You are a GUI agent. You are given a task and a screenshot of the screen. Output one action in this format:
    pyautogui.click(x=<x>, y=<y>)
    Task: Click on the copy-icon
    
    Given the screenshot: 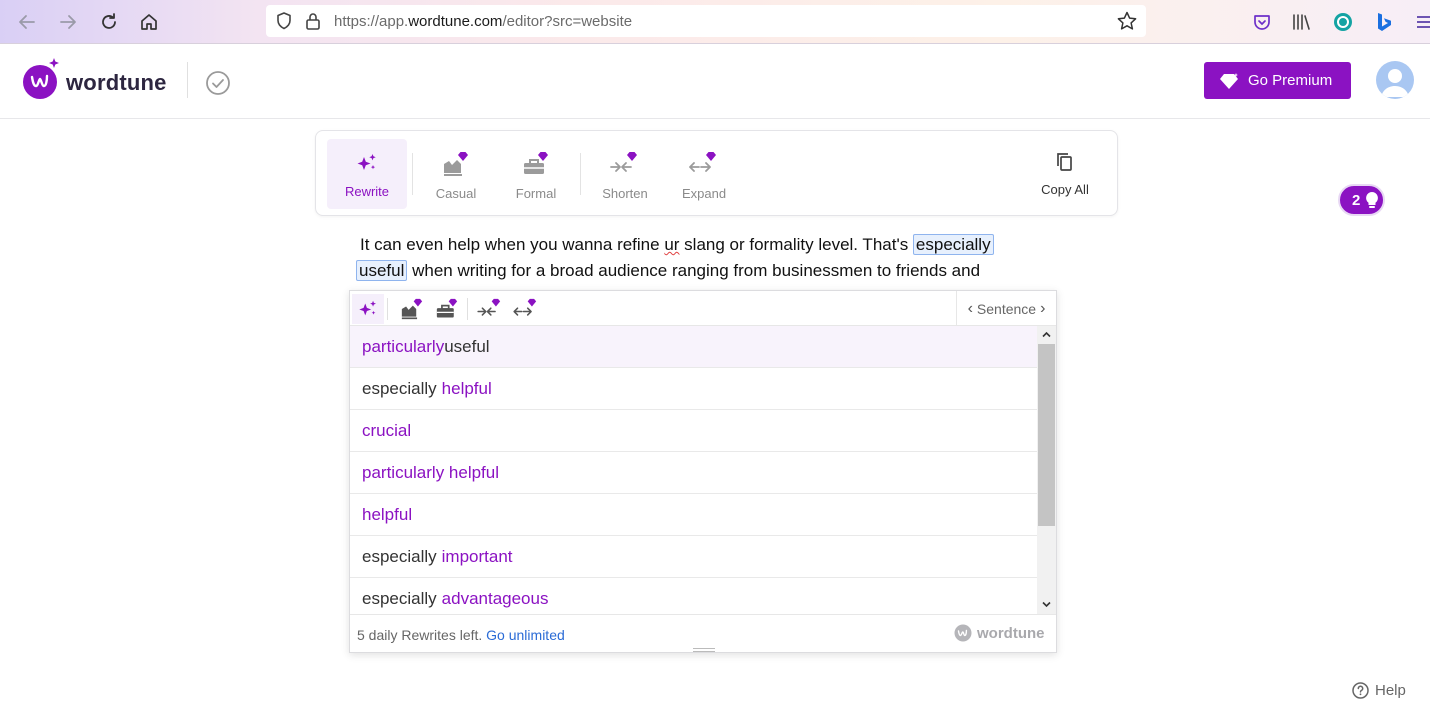 What is the action you would take?
    pyautogui.click(x=1064, y=162)
    